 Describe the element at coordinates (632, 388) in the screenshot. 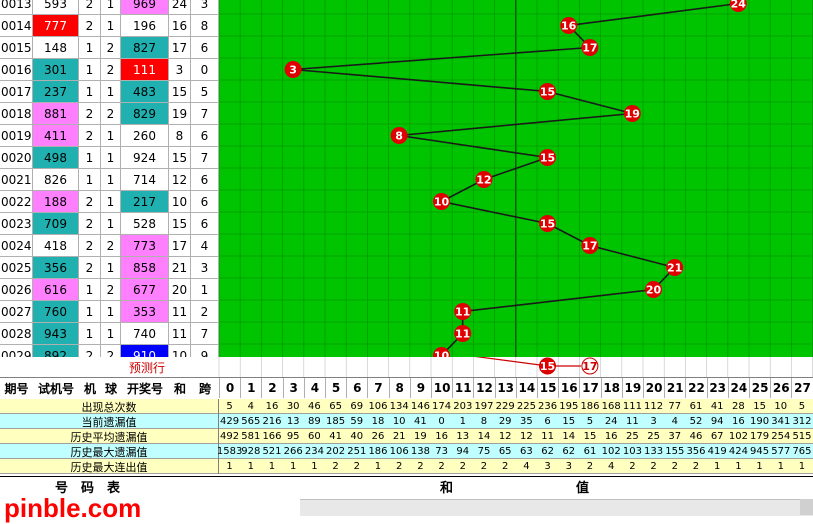

I see `header-sum-column: 19` at that location.